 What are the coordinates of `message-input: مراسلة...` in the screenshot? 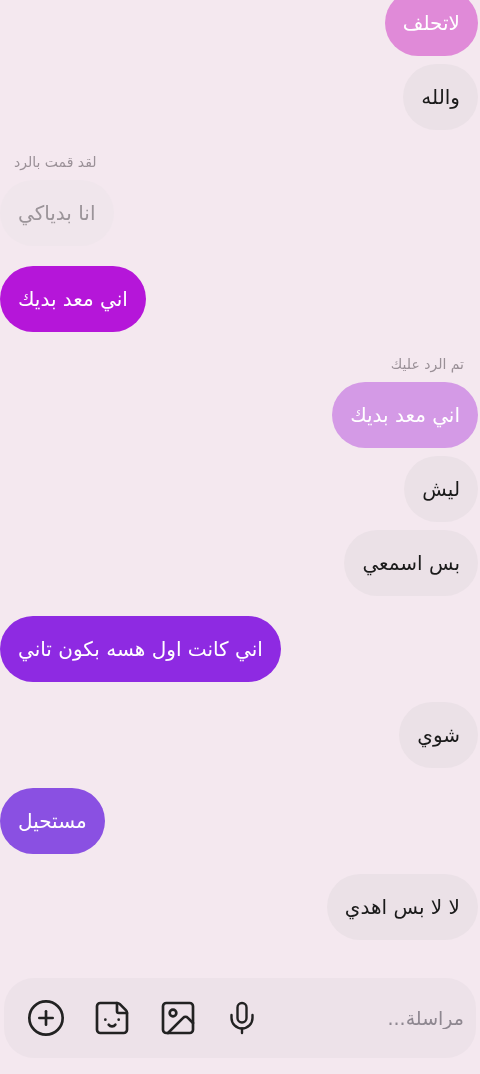 It's located at (376, 1018).